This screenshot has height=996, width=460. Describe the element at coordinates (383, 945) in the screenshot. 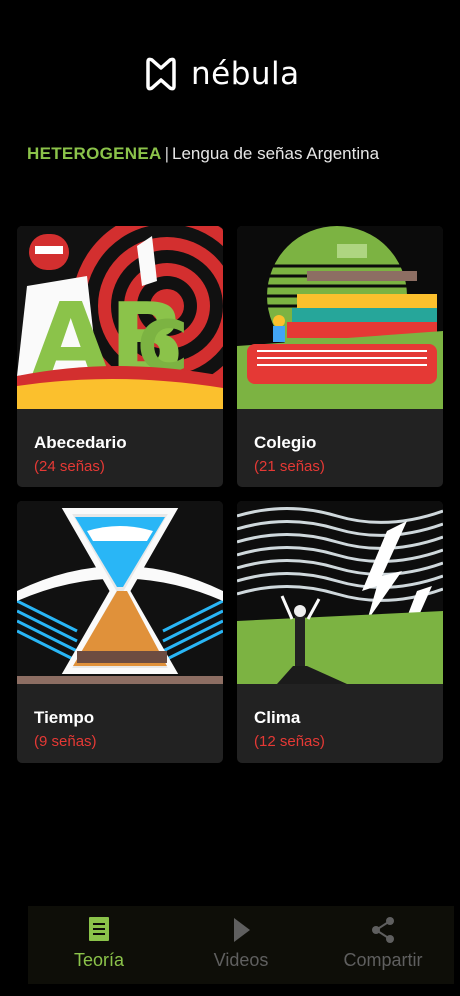

I see `nav-item-compartir: Compartir` at that location.